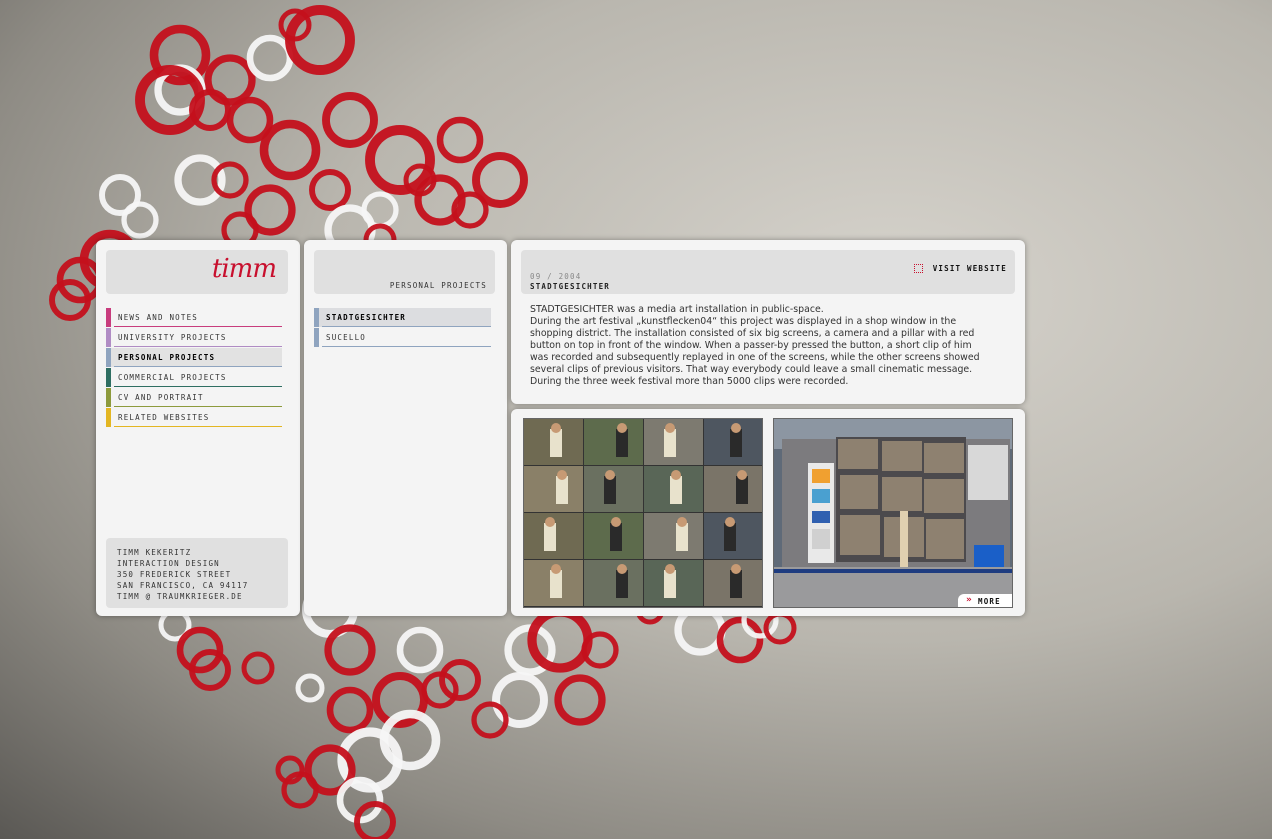 This screenshot has height=839, width=1272. Describe the element at coordinates (438, 285) in the screenshot. I see `section-title: Personal Projects` at that location.